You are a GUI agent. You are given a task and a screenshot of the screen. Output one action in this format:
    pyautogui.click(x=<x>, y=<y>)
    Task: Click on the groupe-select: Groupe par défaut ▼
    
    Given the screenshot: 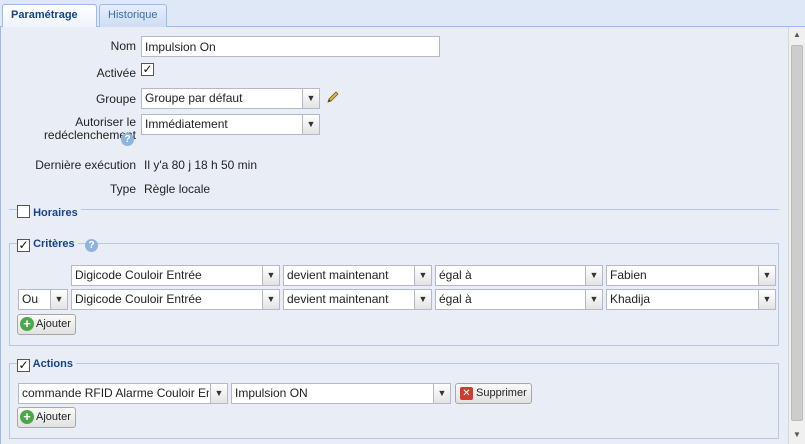 What is the action you would take?
    pyautogui.click(x=230, y=98)
    